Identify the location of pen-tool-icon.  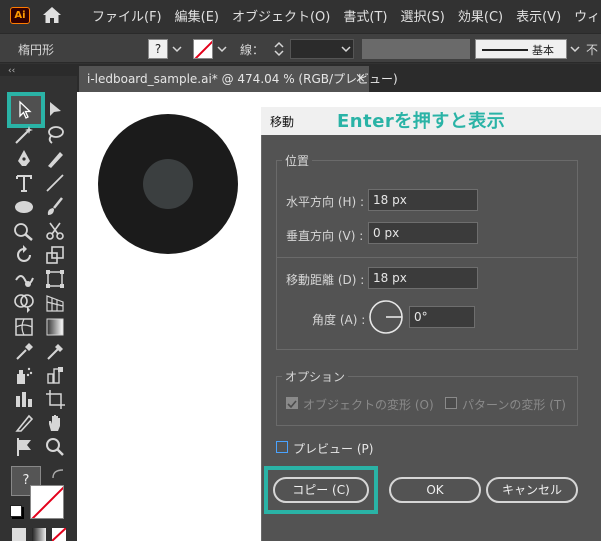
(24, 159).